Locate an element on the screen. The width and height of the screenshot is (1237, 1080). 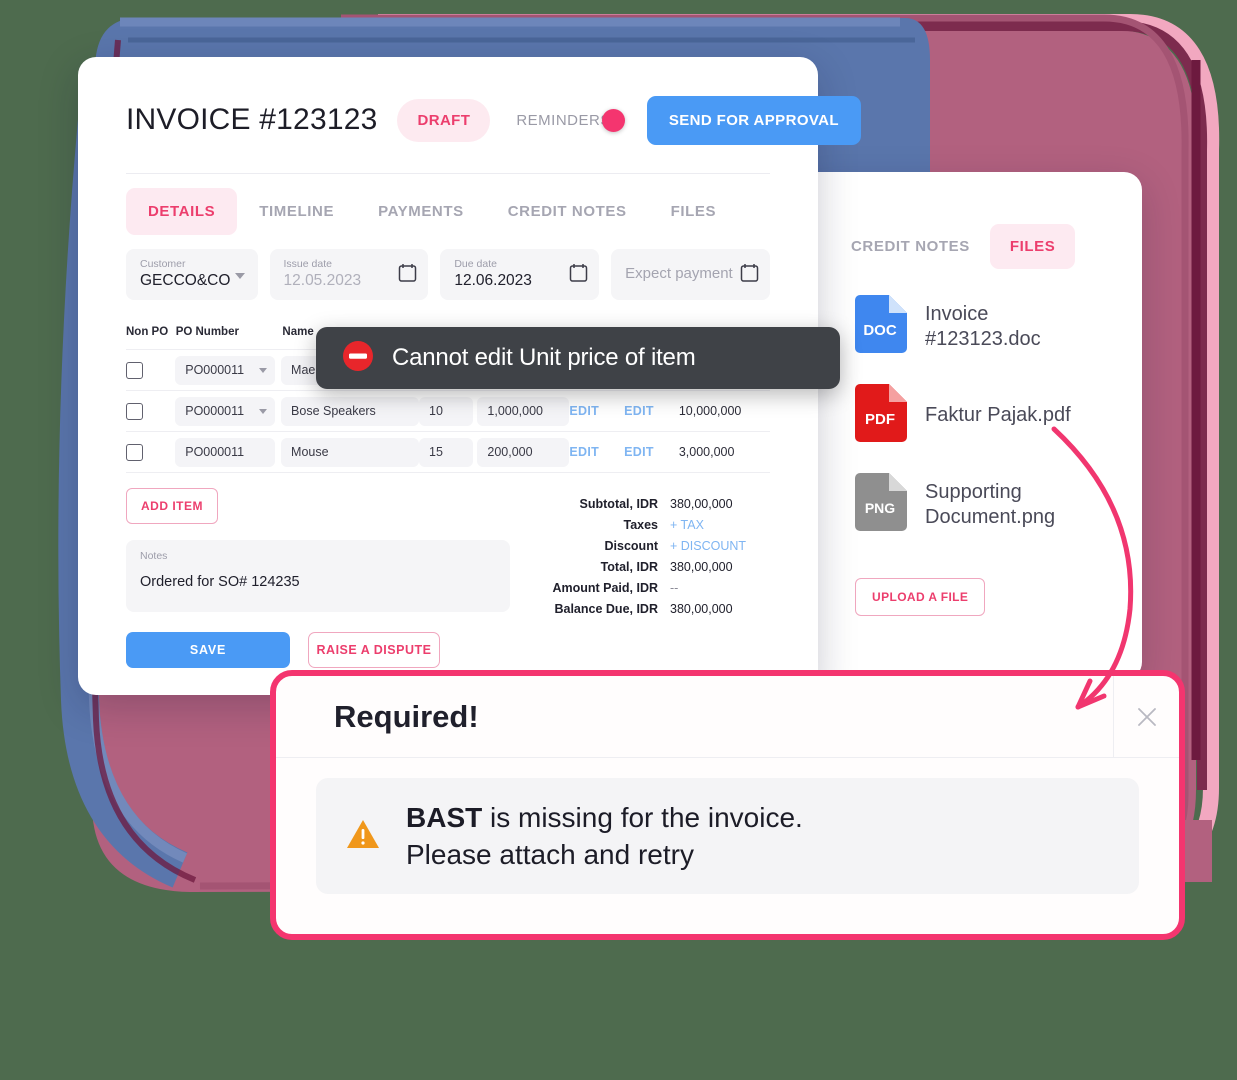
qty-input: 10 is located at coordinates (446, 411).